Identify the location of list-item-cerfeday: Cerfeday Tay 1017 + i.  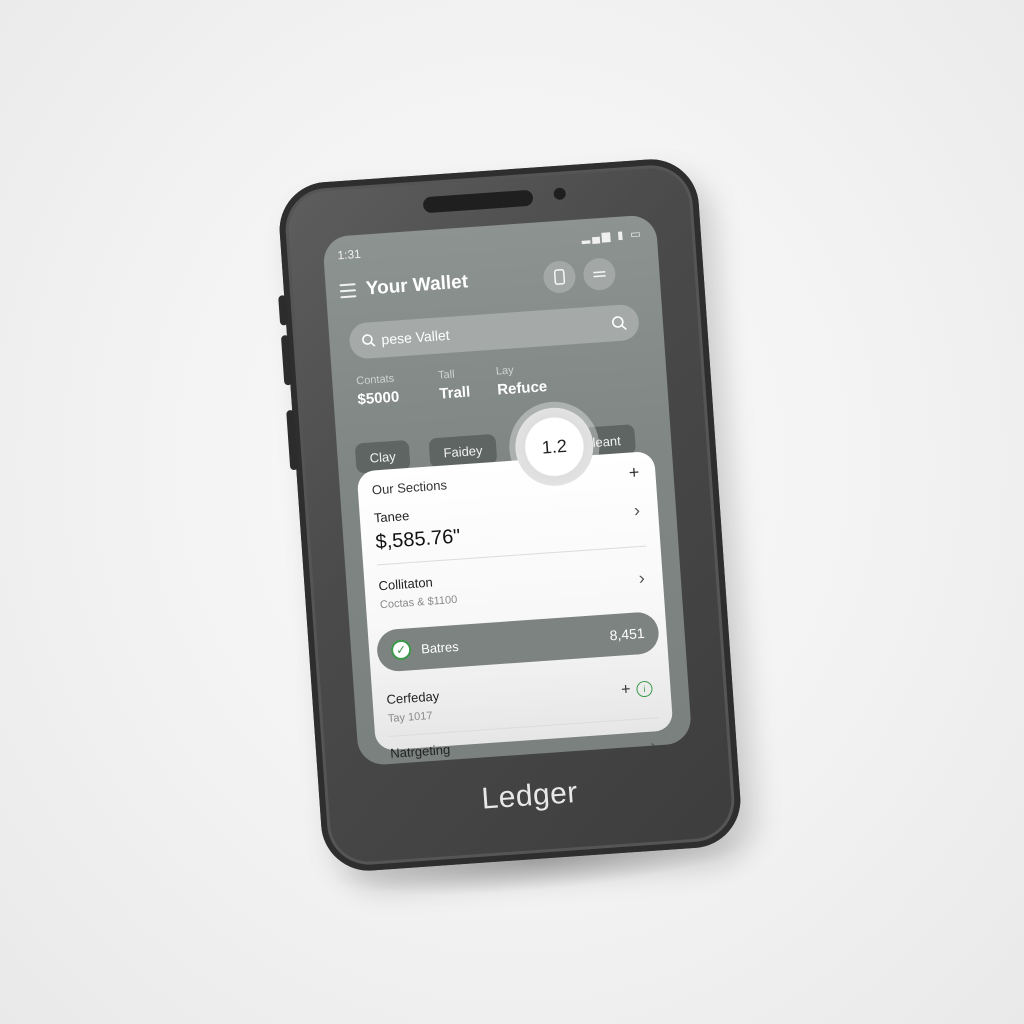
(522, 699).